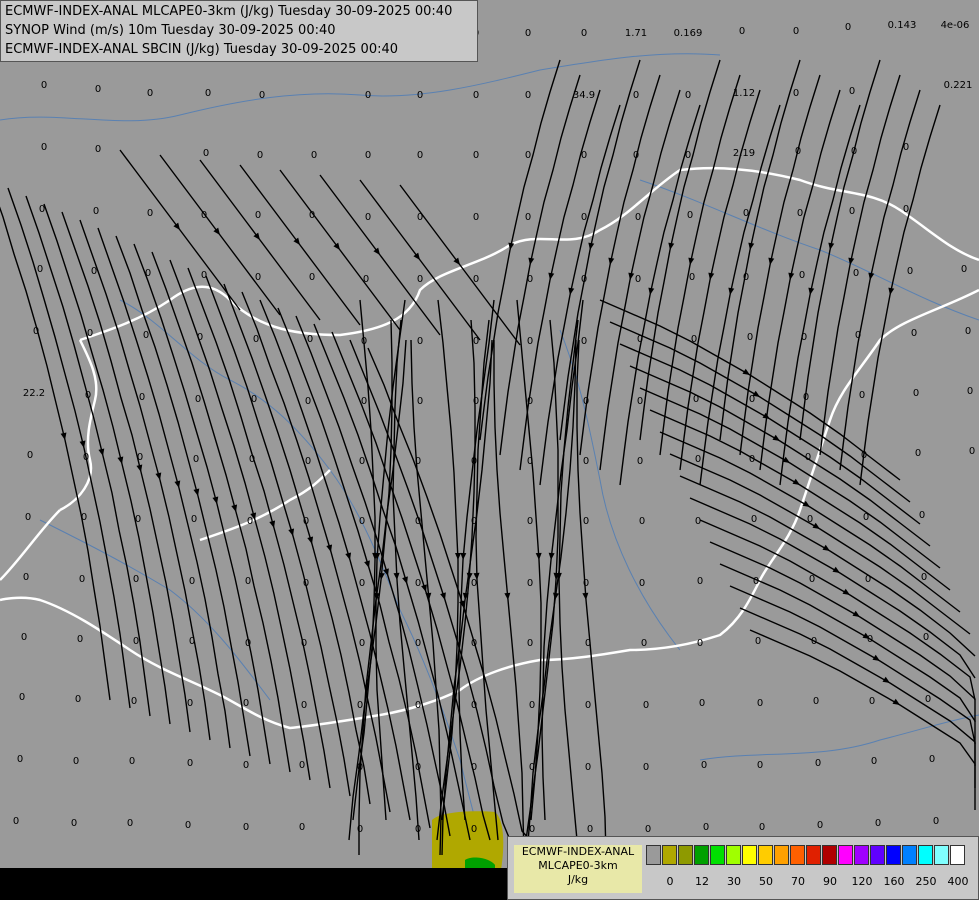 The width and height of the screenshot is (979, 900). Describe the element at coordinates (744, 153) in the screenshot. I see `cin-value: 2.19` at that location.